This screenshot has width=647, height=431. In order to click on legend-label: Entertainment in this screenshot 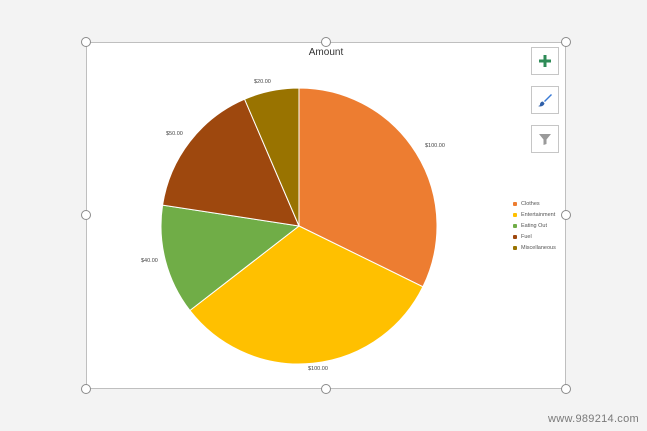, I will do `click(538, 214)`.